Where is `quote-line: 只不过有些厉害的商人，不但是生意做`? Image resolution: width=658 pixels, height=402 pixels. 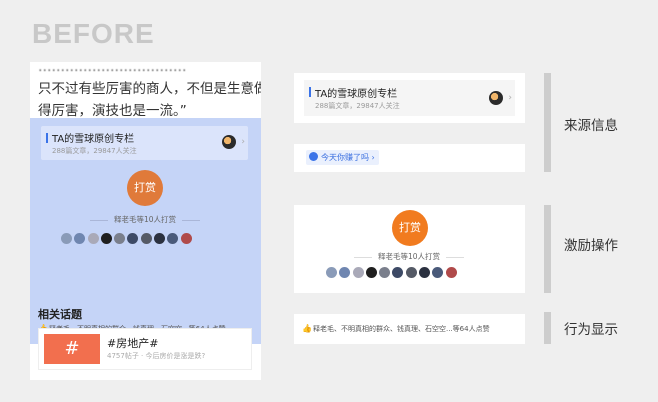 quote-line: 只不过有些厉害的商人，不但是生意做 is located at coordinates (149, 89).